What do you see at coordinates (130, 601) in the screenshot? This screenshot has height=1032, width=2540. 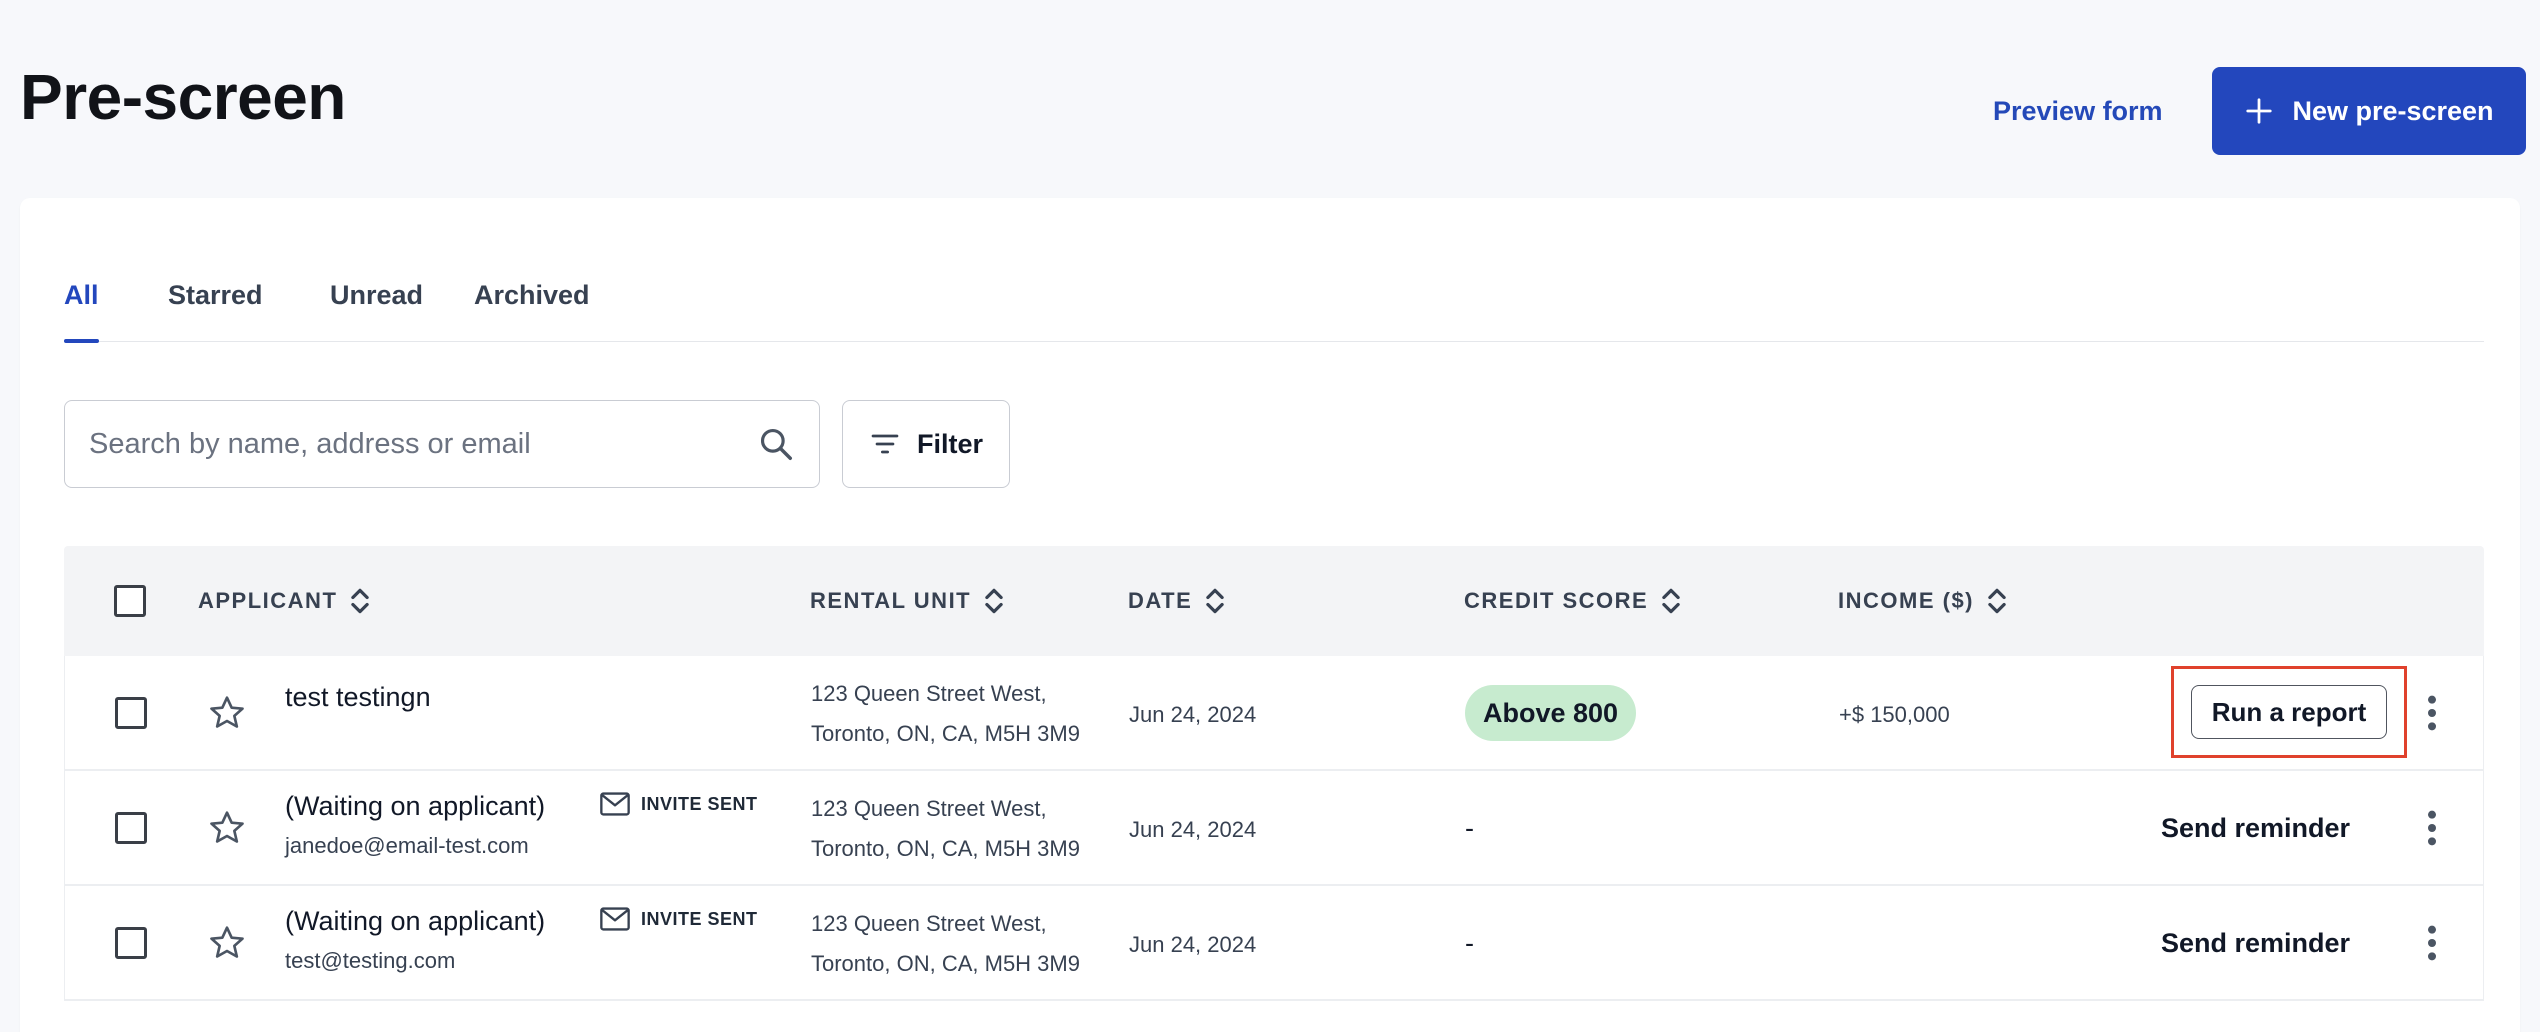 I see `select-all-checkbox` at bounding box center [130, 601].